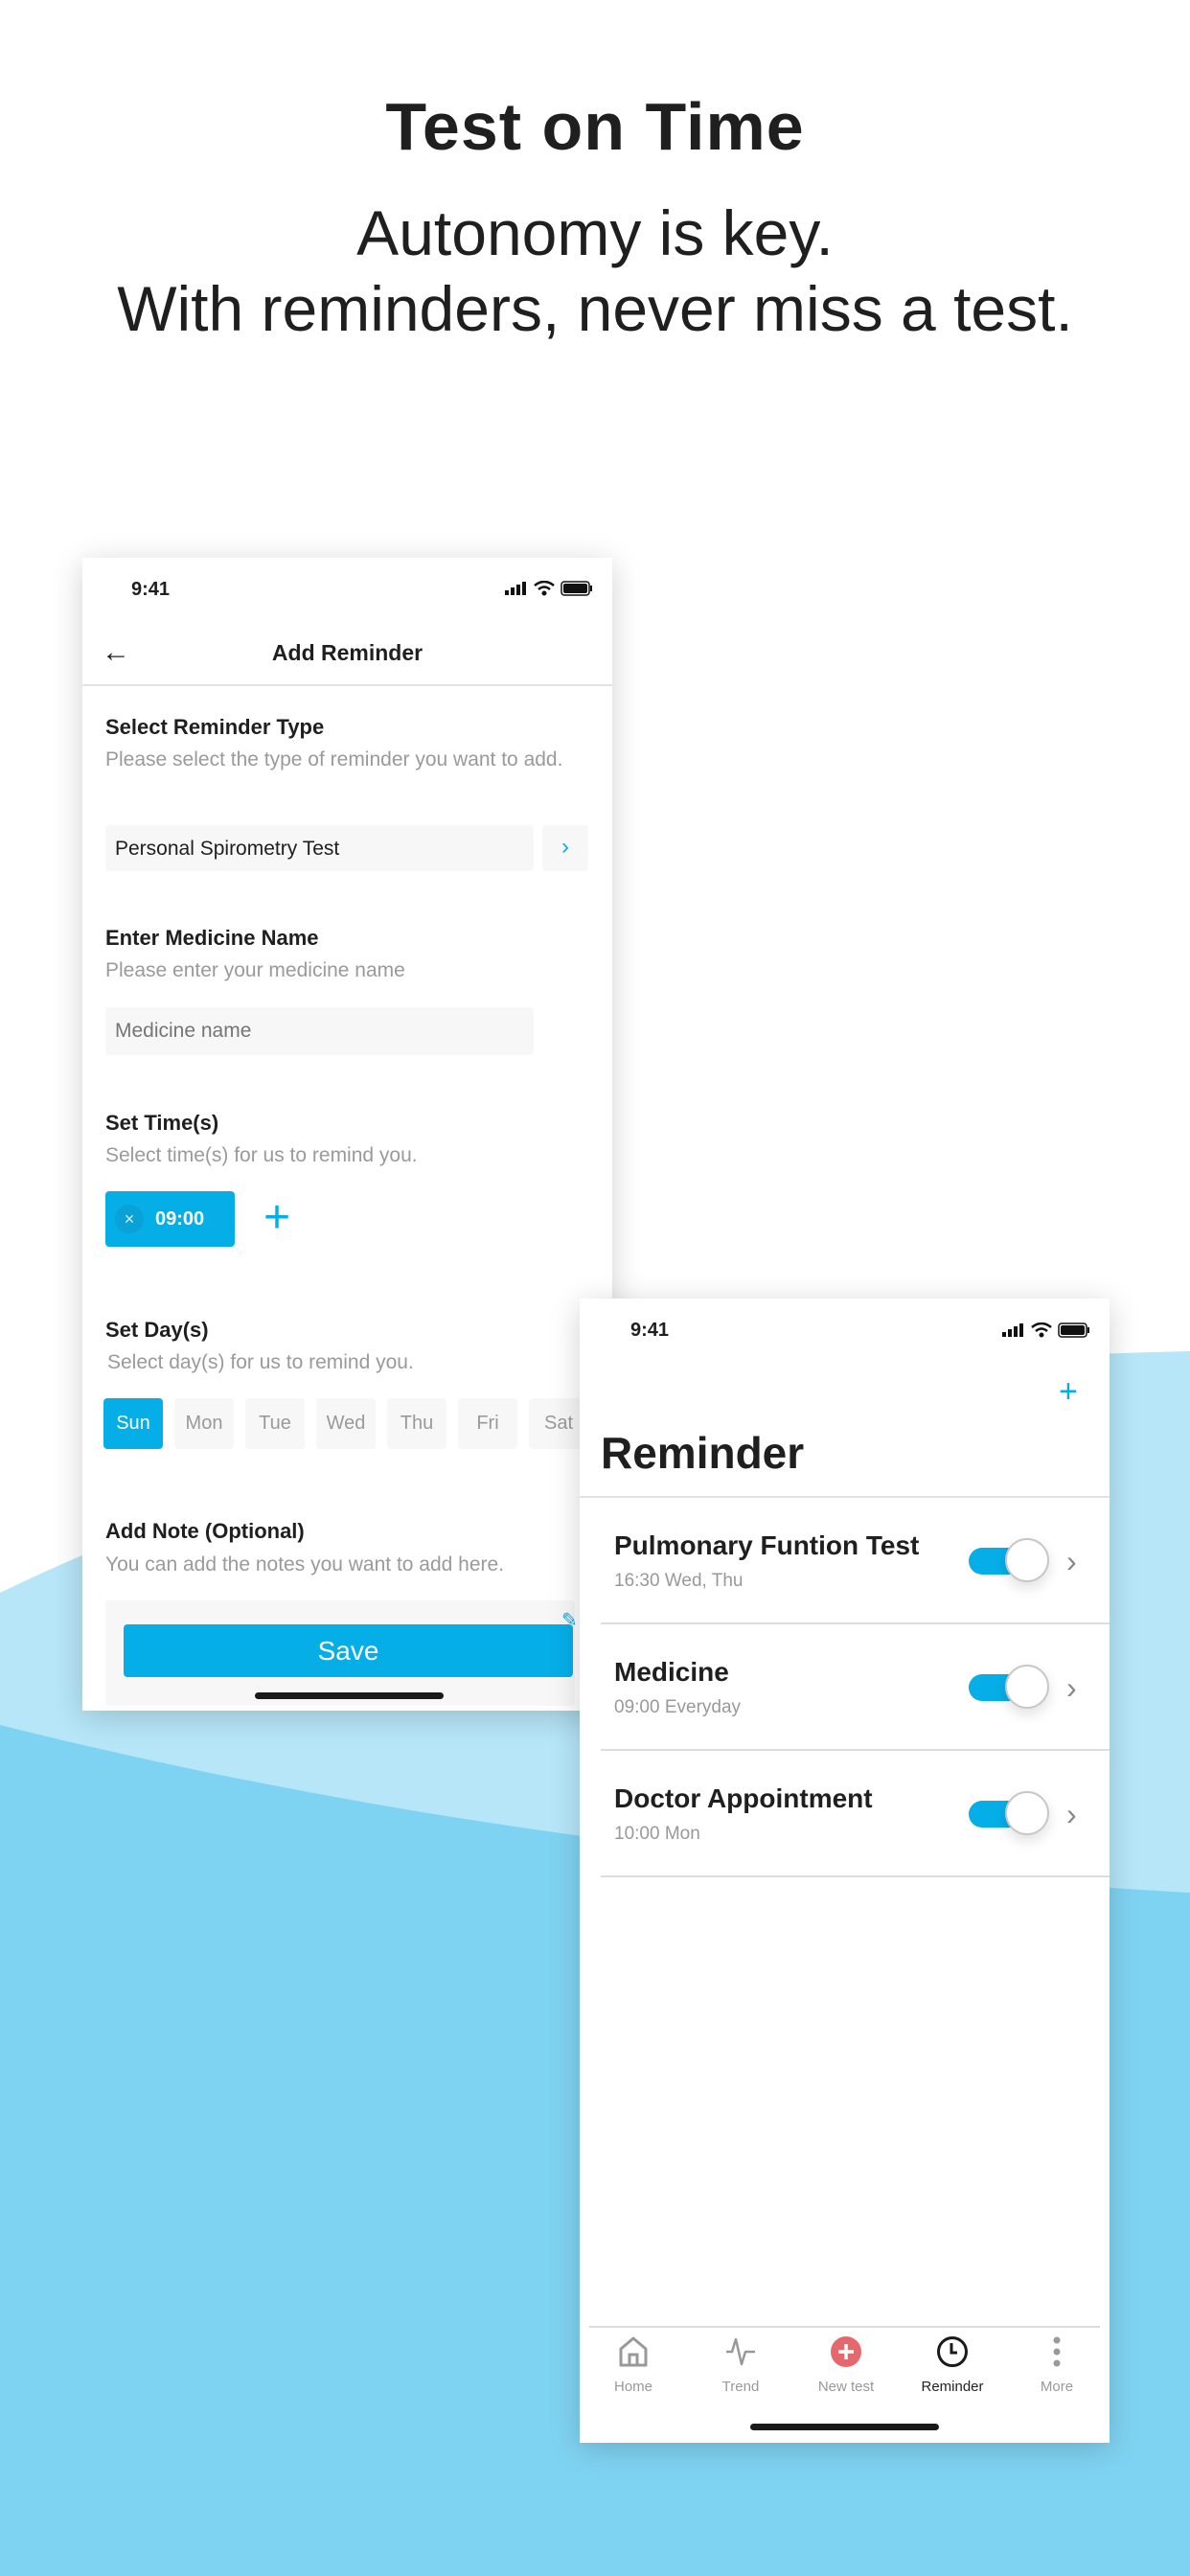 The height and width of the screenshot is (2576, 1190). I want to click on medicine-name-label: Enter Medicine Name, so click(212, 938).